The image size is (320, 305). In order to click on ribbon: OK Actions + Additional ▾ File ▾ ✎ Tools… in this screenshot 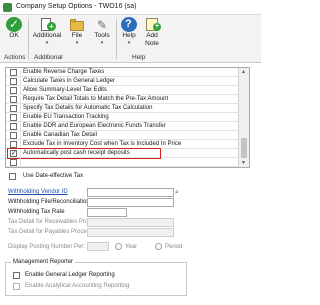, I will do `click(130, 39)`.